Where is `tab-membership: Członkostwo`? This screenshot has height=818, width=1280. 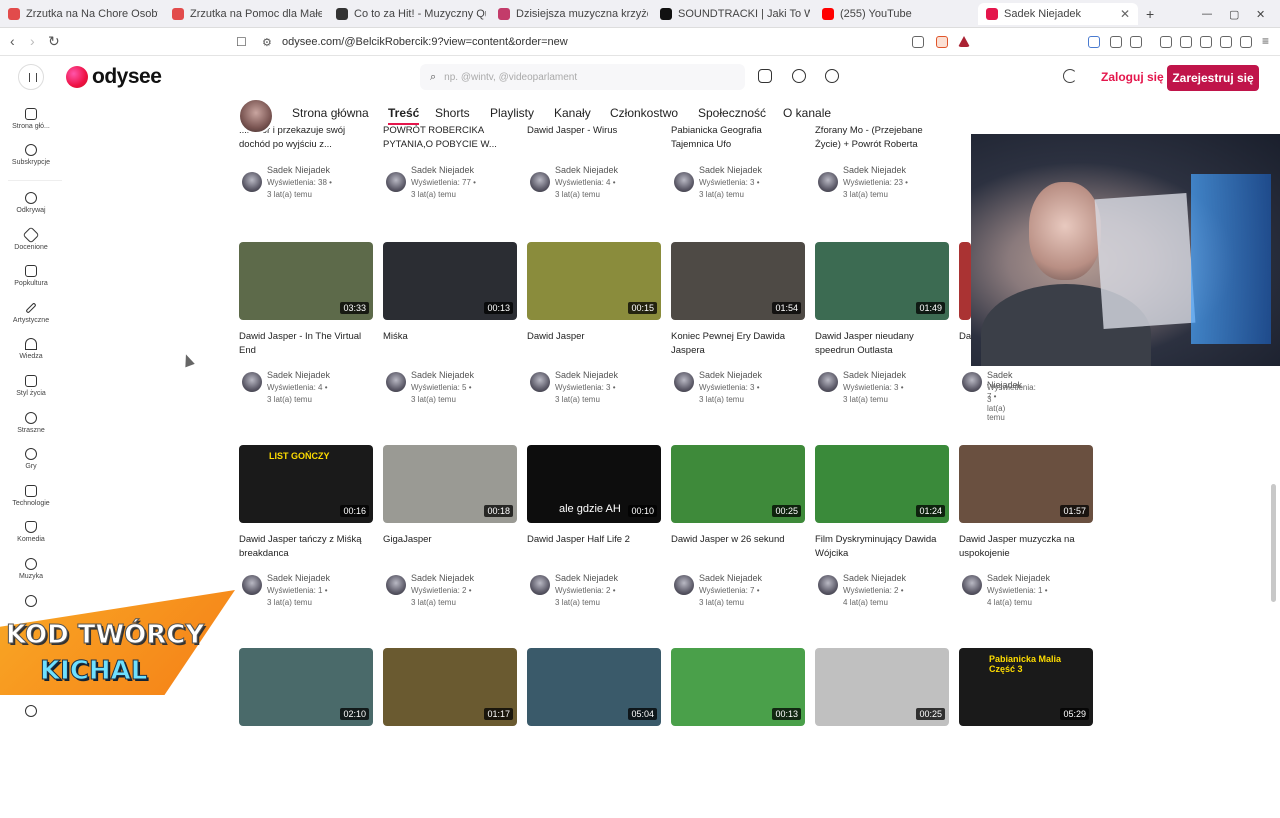 tab-membership: Członkostwo is located at coordinates (644, 113).